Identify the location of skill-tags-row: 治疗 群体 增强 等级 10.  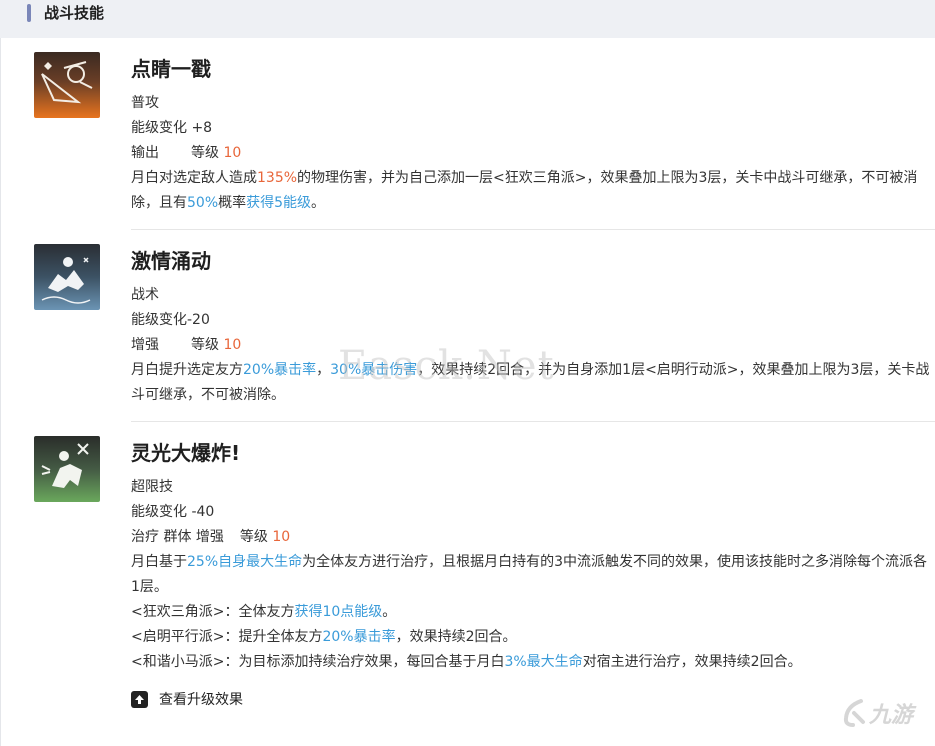
(210, 537).